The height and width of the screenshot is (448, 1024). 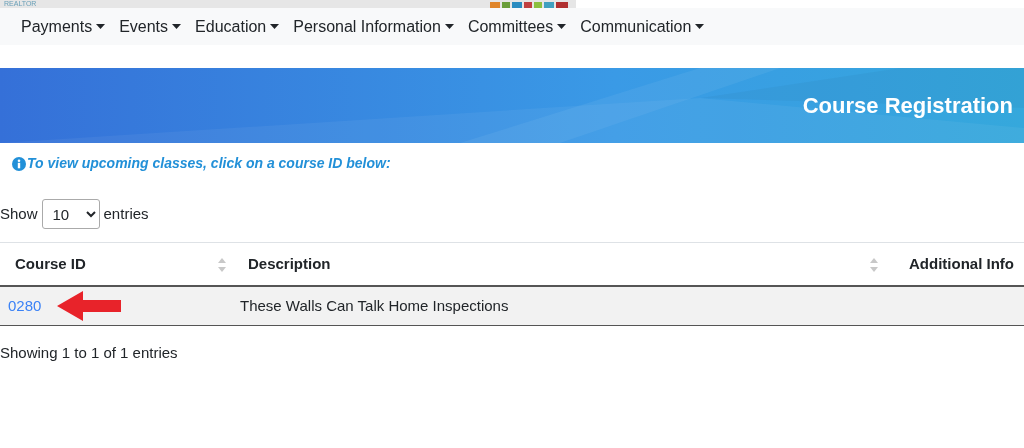 What do you see at coordinates (89, 353) in the screenshot?
I see `table-summary: Showing 1 to 1 of 1 entries` at bounding box center [89, 353].